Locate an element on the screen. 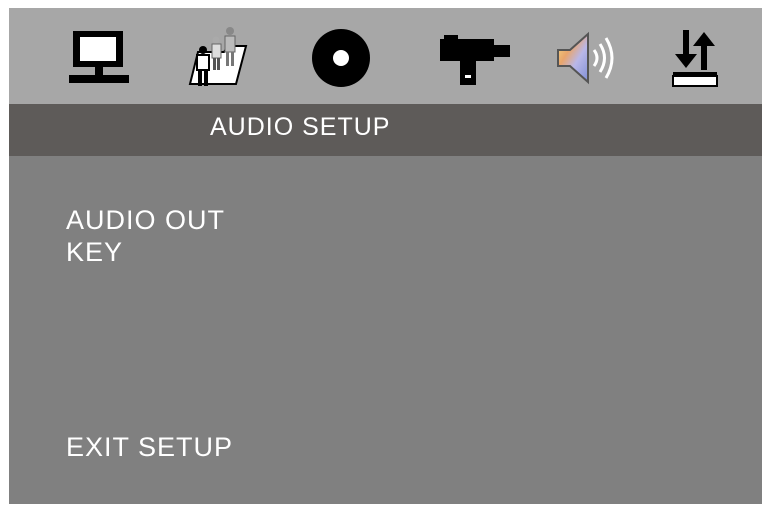  page-title: AUDIO SETUP is located at coordinates (300, 127).